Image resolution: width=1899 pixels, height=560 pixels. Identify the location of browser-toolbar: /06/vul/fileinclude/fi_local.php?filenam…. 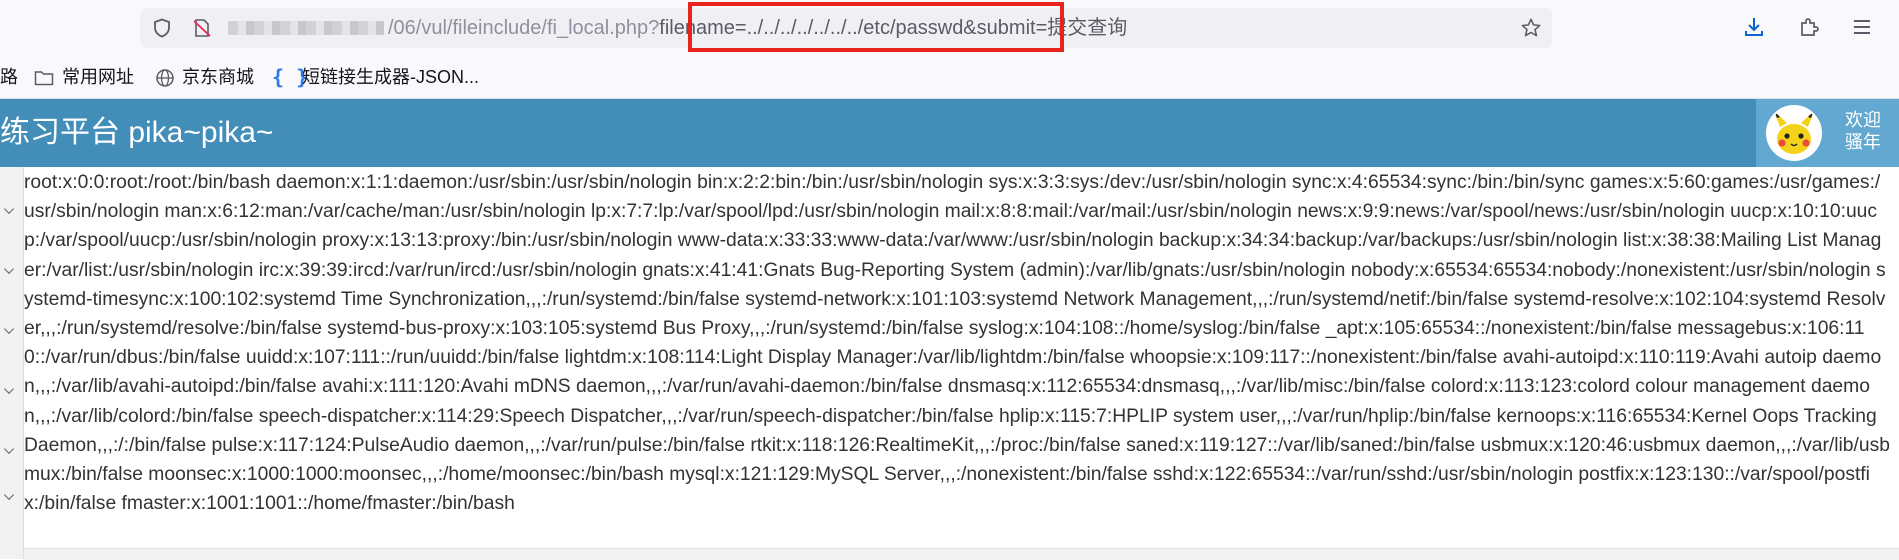
(949, 28).